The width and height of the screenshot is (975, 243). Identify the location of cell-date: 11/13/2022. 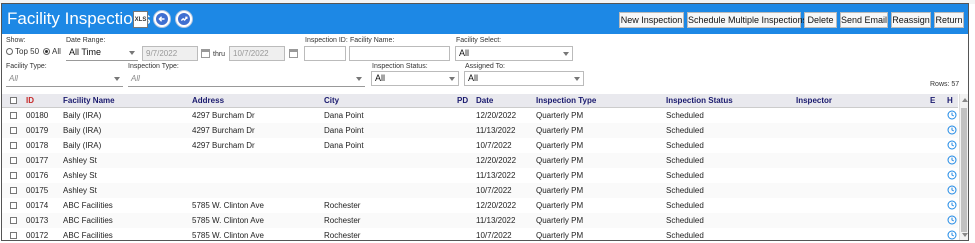
(496, 175).